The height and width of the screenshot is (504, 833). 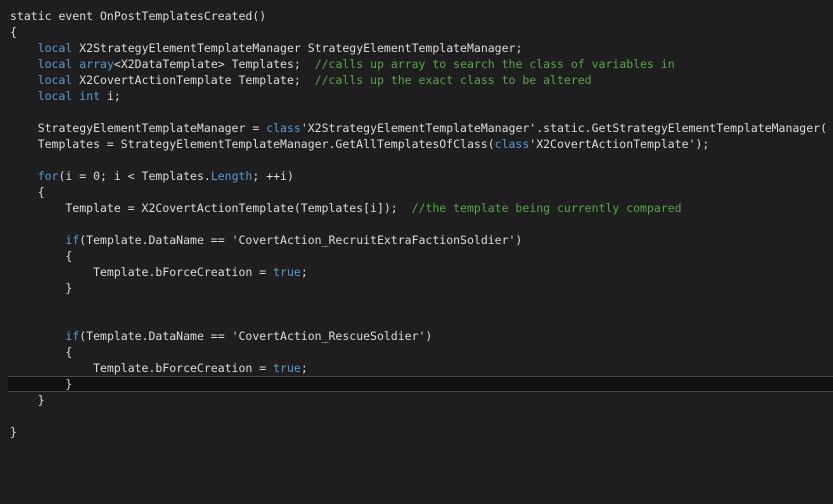 What do you see at coordinates (138, 128) in the screenshot?
I see `code-token: StrategyElementTemplateManager =` at bounding box center [138, 128].